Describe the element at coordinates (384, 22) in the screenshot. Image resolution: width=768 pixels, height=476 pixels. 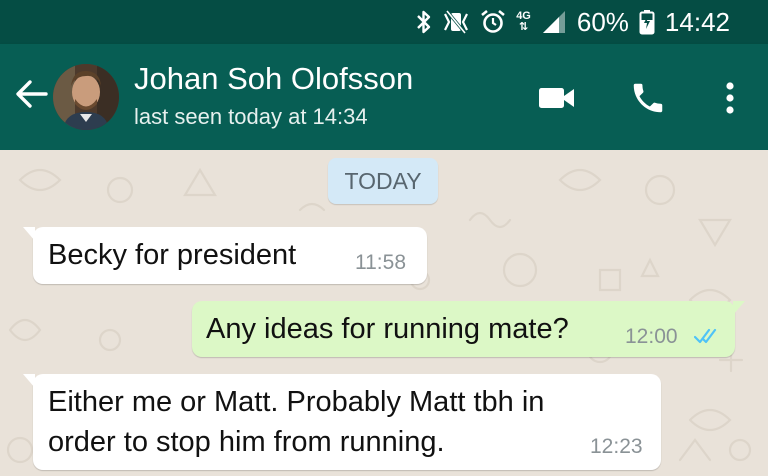
I see `status-bar: 4G ⇅ 60% 14:42` at that location.